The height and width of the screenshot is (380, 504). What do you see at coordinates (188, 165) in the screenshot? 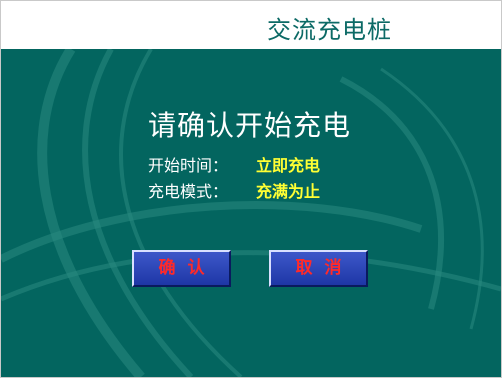
I see `start-time-label: 开始时间：` at bounding box center [188, 165].